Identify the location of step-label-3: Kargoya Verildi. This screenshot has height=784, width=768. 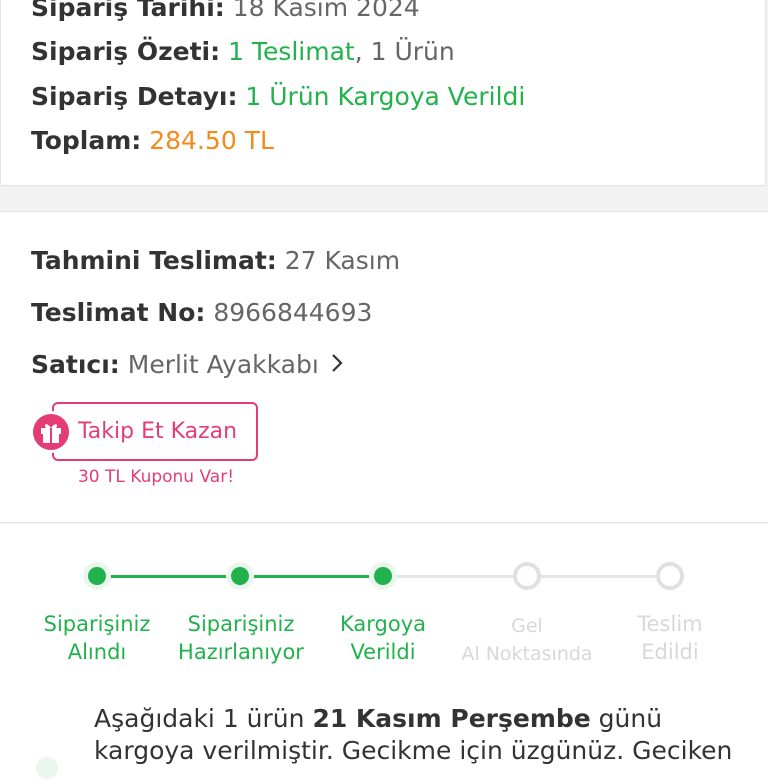
(383, 638).